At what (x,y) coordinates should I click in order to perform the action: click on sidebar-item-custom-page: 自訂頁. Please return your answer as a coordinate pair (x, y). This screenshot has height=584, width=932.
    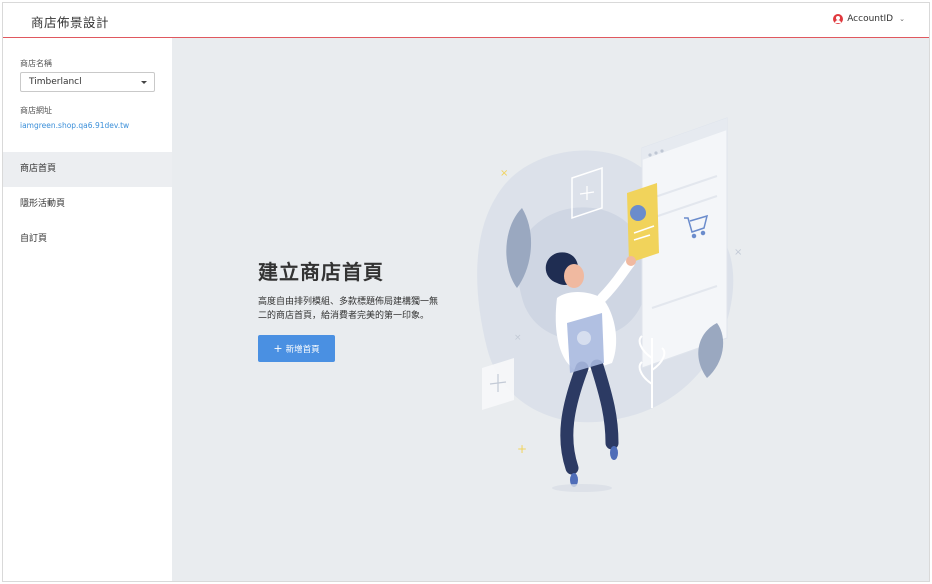
    Looking at the image, I should click on (87, 239).